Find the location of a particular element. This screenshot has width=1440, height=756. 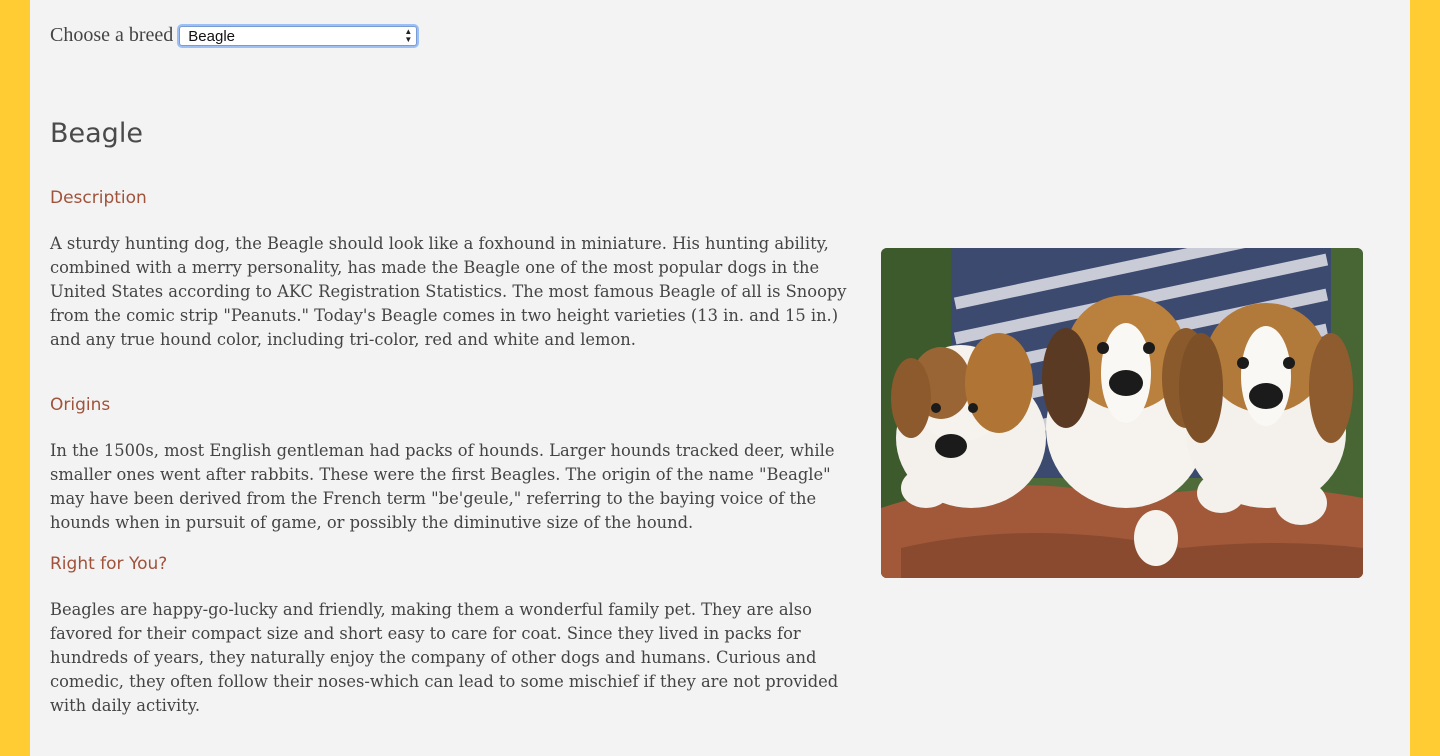

breed-chooser-label: Choose a breed is located at coordinates (112, 35).